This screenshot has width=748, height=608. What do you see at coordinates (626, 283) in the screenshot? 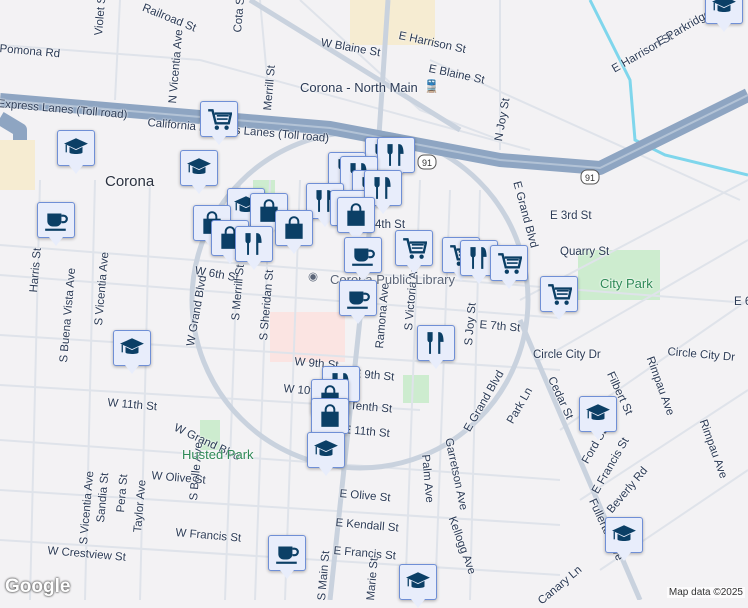
I see `city-park-label: City Park` at bounding box center [626, 283].